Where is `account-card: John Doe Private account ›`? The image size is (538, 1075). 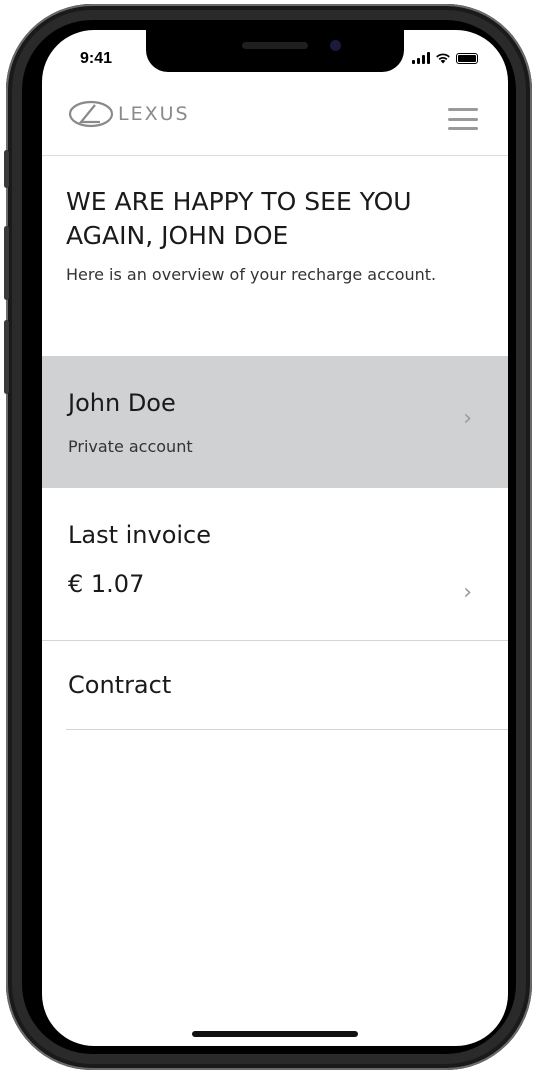 account-card: John Doe Private account › is located at coordinates (275, 422).